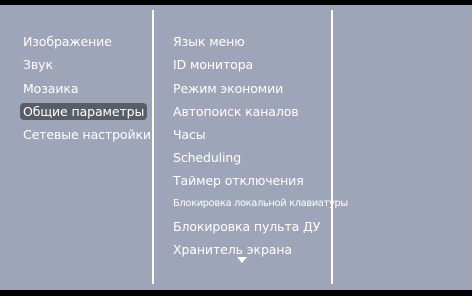  Describe the element at coordinates (242, 260) in the screenshot. I see `down-arrow-icon` at that location.